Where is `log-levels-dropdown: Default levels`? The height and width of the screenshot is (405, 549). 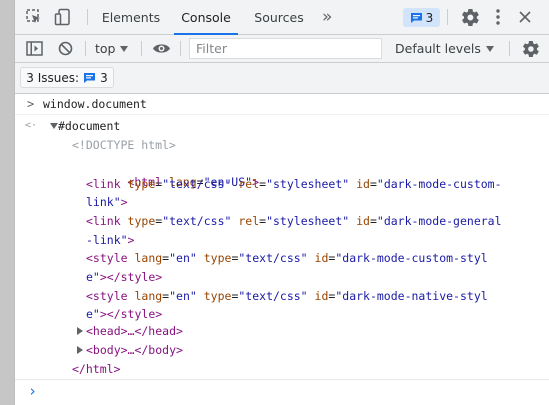 log-levels-dropdown: Default levels is located at coordinates (444, 48).